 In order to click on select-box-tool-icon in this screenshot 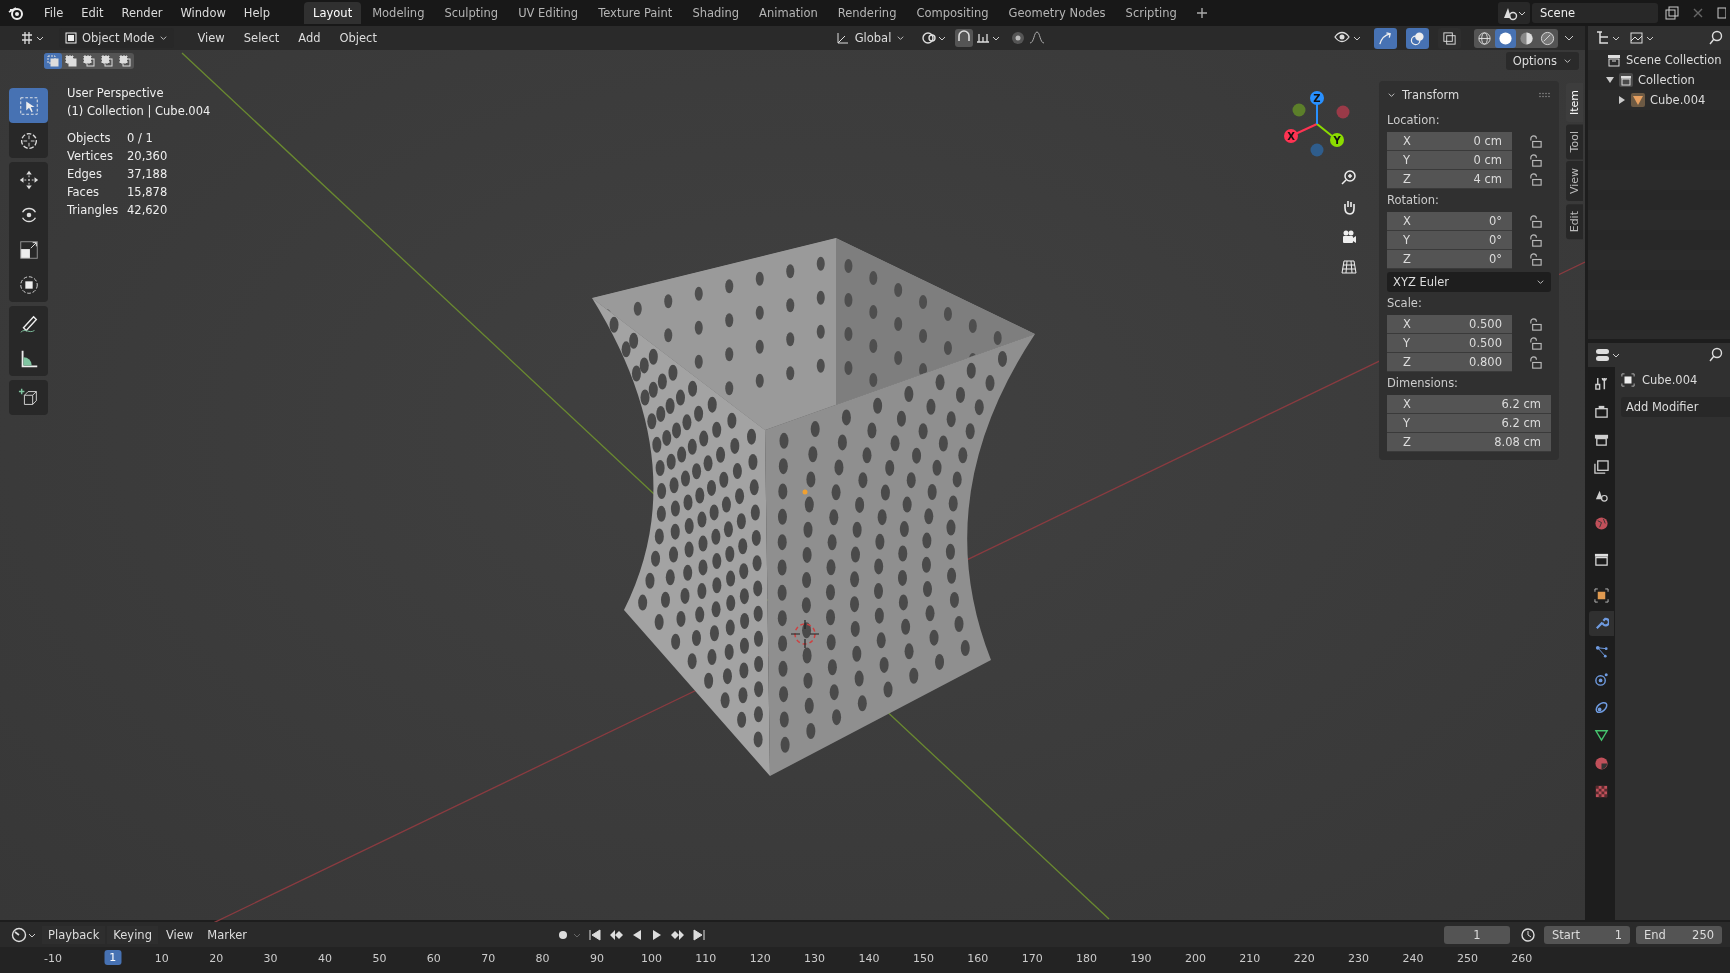, I will do `click(28, 105)`.